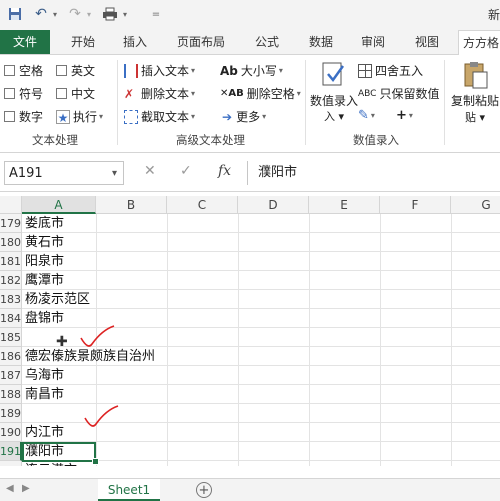 This screenshot has height=501, width=500. What do you see at coordinates (409, 94) in the screenshot?
I see `keep-values-label: 只保留数值` at bounding box center [409, 94].